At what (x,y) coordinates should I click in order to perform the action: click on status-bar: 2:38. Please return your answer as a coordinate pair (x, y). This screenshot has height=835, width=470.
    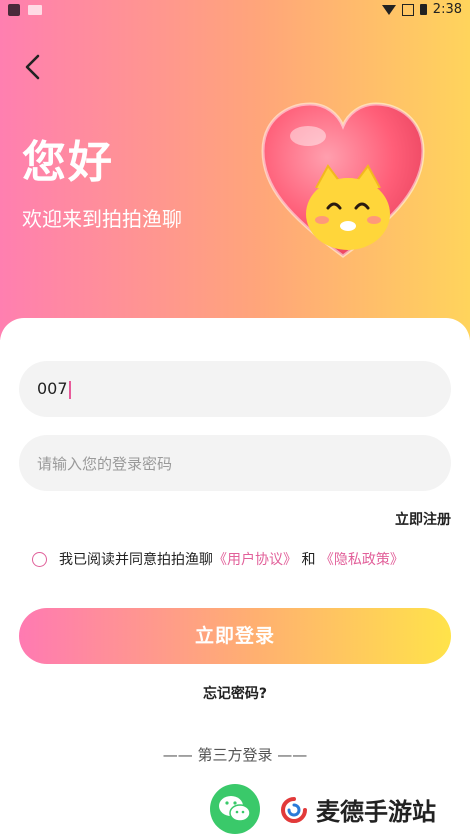
    Looking at the image, I should click on (235, 11).